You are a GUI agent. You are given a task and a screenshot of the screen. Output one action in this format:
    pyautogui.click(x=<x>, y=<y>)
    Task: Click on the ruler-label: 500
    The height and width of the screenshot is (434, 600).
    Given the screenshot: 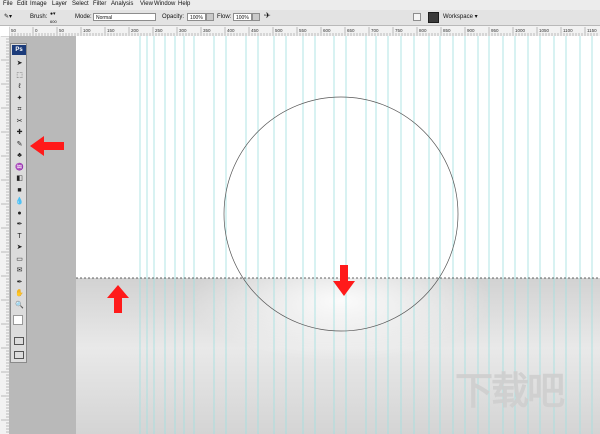 What is the action you would take?
    pyautogui.click(x=279, y=30)
    